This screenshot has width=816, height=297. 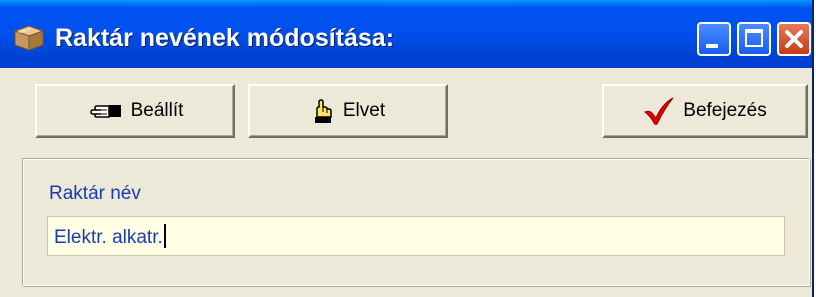 I want to click on set-button-label: Beállít, so click(x=157, y=110).